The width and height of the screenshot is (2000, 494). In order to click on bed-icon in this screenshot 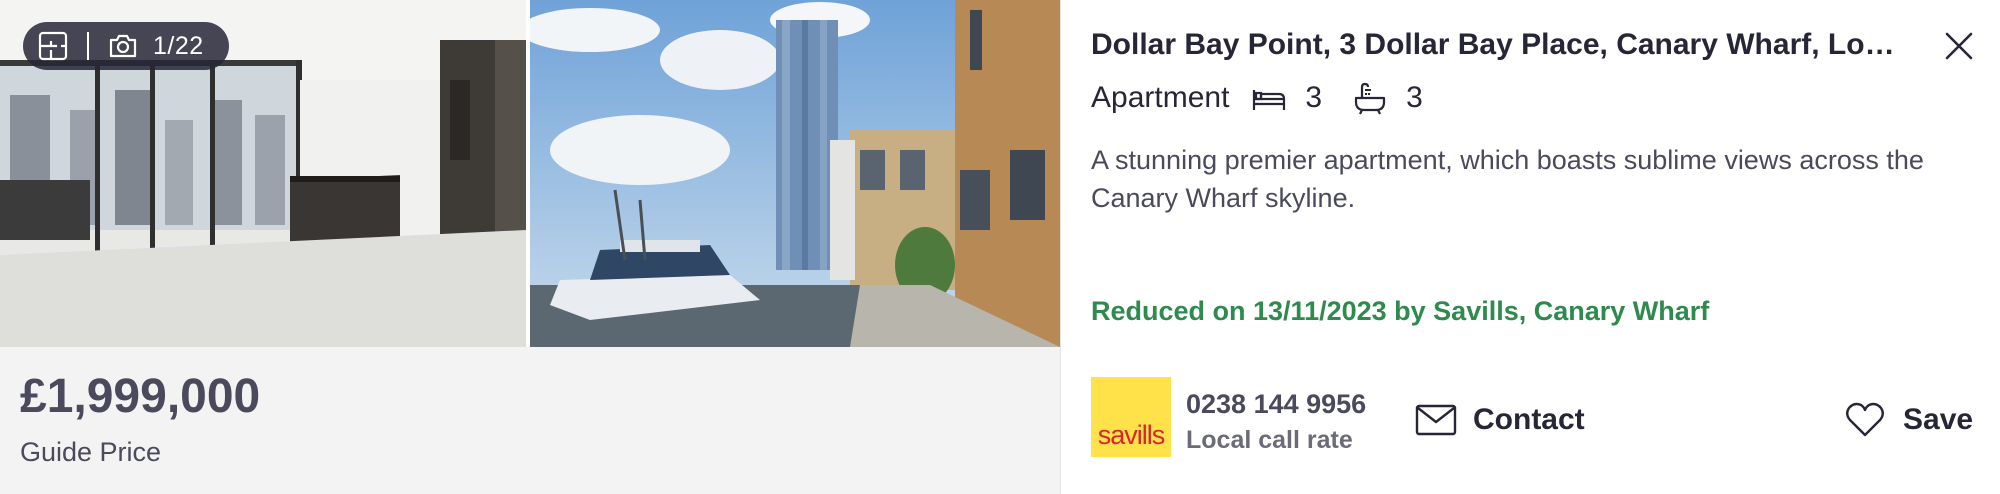, I will do `click(1269, 100)`.